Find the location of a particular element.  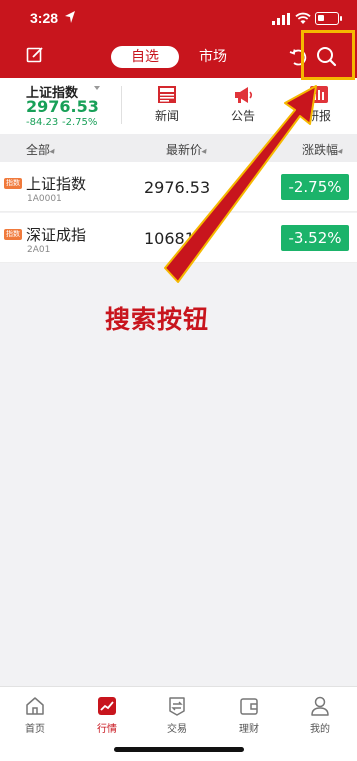

index-change-pct: -2.75% is located at coordinates (80, 122).